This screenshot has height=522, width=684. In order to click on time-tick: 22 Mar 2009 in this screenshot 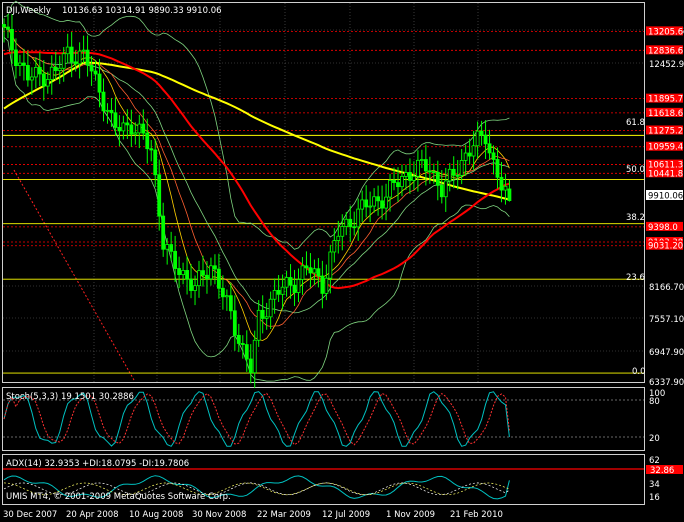, I will do `click(284, 515)`.